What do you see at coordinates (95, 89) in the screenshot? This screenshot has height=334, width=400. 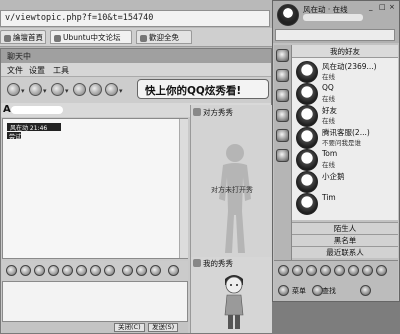 I see `remote-assist-icon` at bounding box center [95, 89].